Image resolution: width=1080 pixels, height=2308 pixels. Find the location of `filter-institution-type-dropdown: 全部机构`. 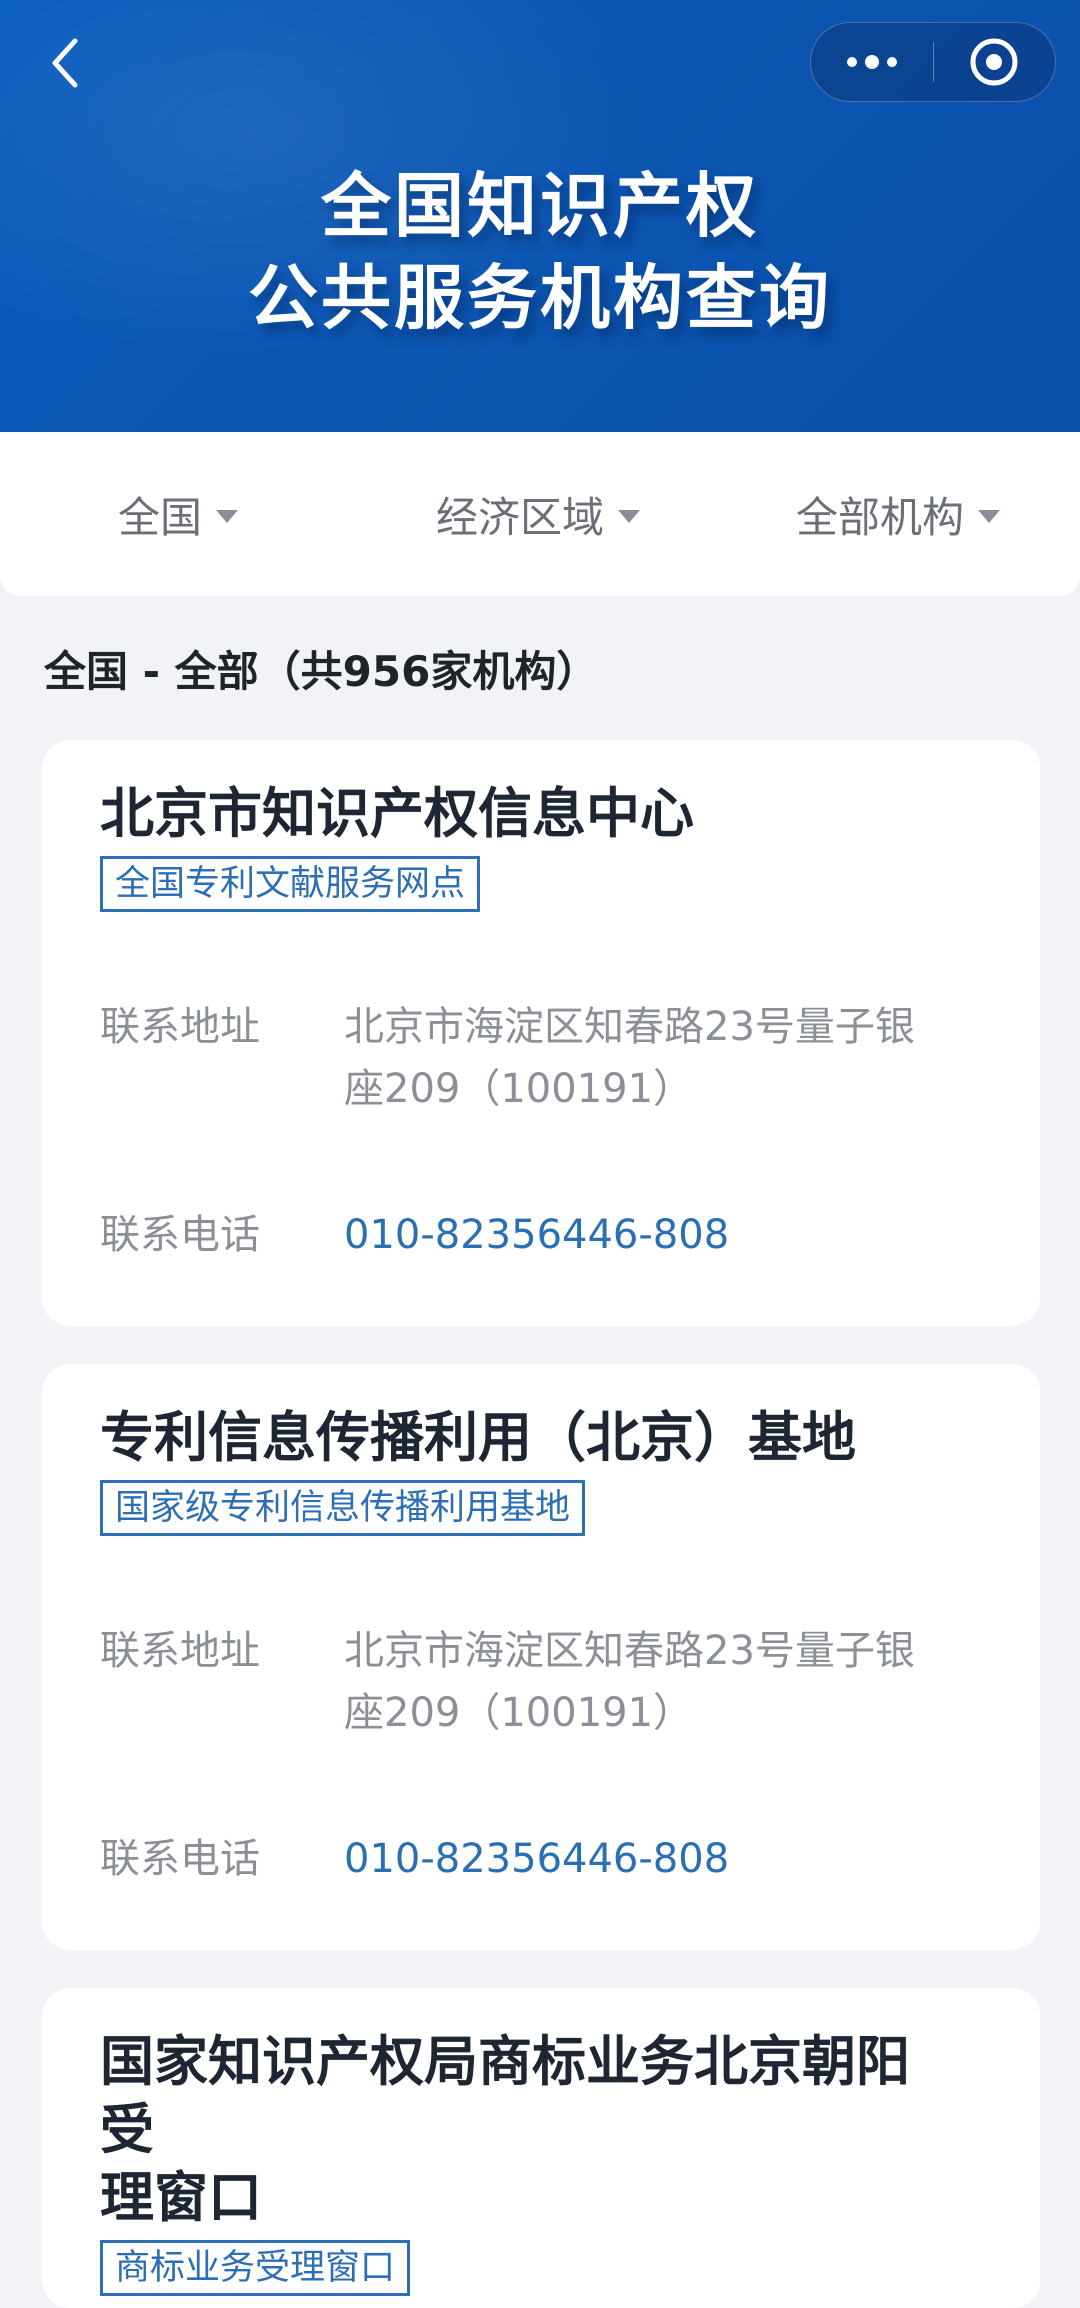

filter-institution-type-dropdown: 全部机构 is located at coordinates (898, 514).